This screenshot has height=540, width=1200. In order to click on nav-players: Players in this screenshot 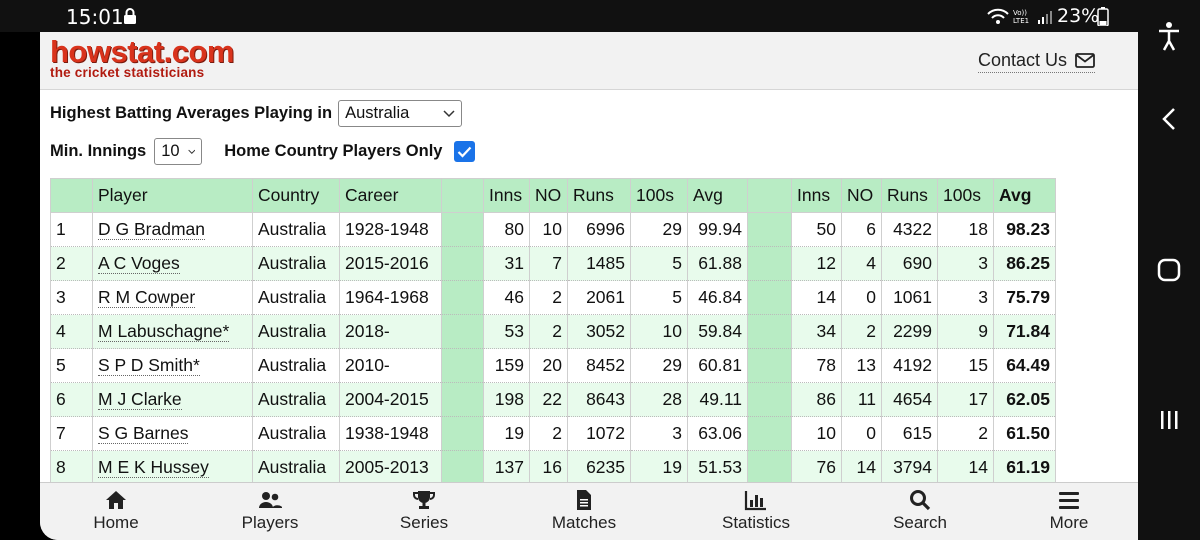, I will do `click(270, 511)`.